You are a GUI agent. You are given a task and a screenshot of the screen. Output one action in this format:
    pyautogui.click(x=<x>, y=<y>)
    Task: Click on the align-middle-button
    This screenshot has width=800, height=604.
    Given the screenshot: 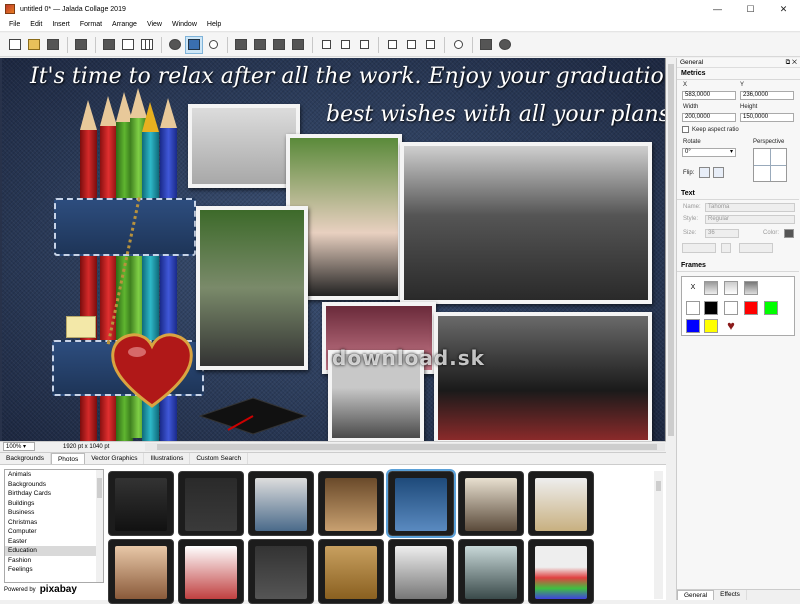 What is the action you would take?
    pyautogui.click(x=411, y=45)
    